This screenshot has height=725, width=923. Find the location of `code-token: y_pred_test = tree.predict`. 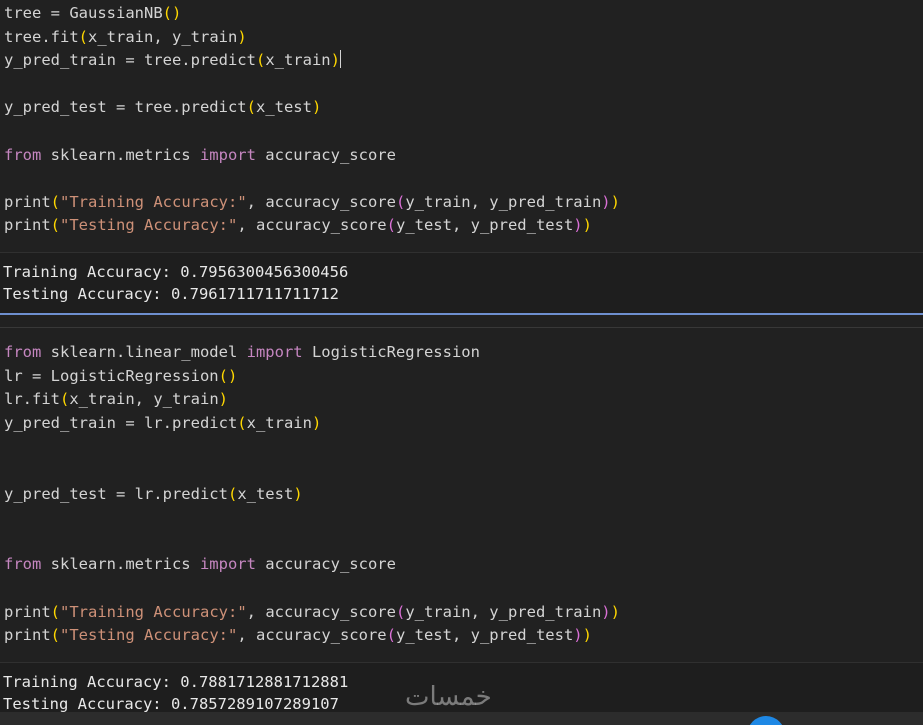

code-token: y_pred_test = tree.predict is located at coordinates (125, 107).